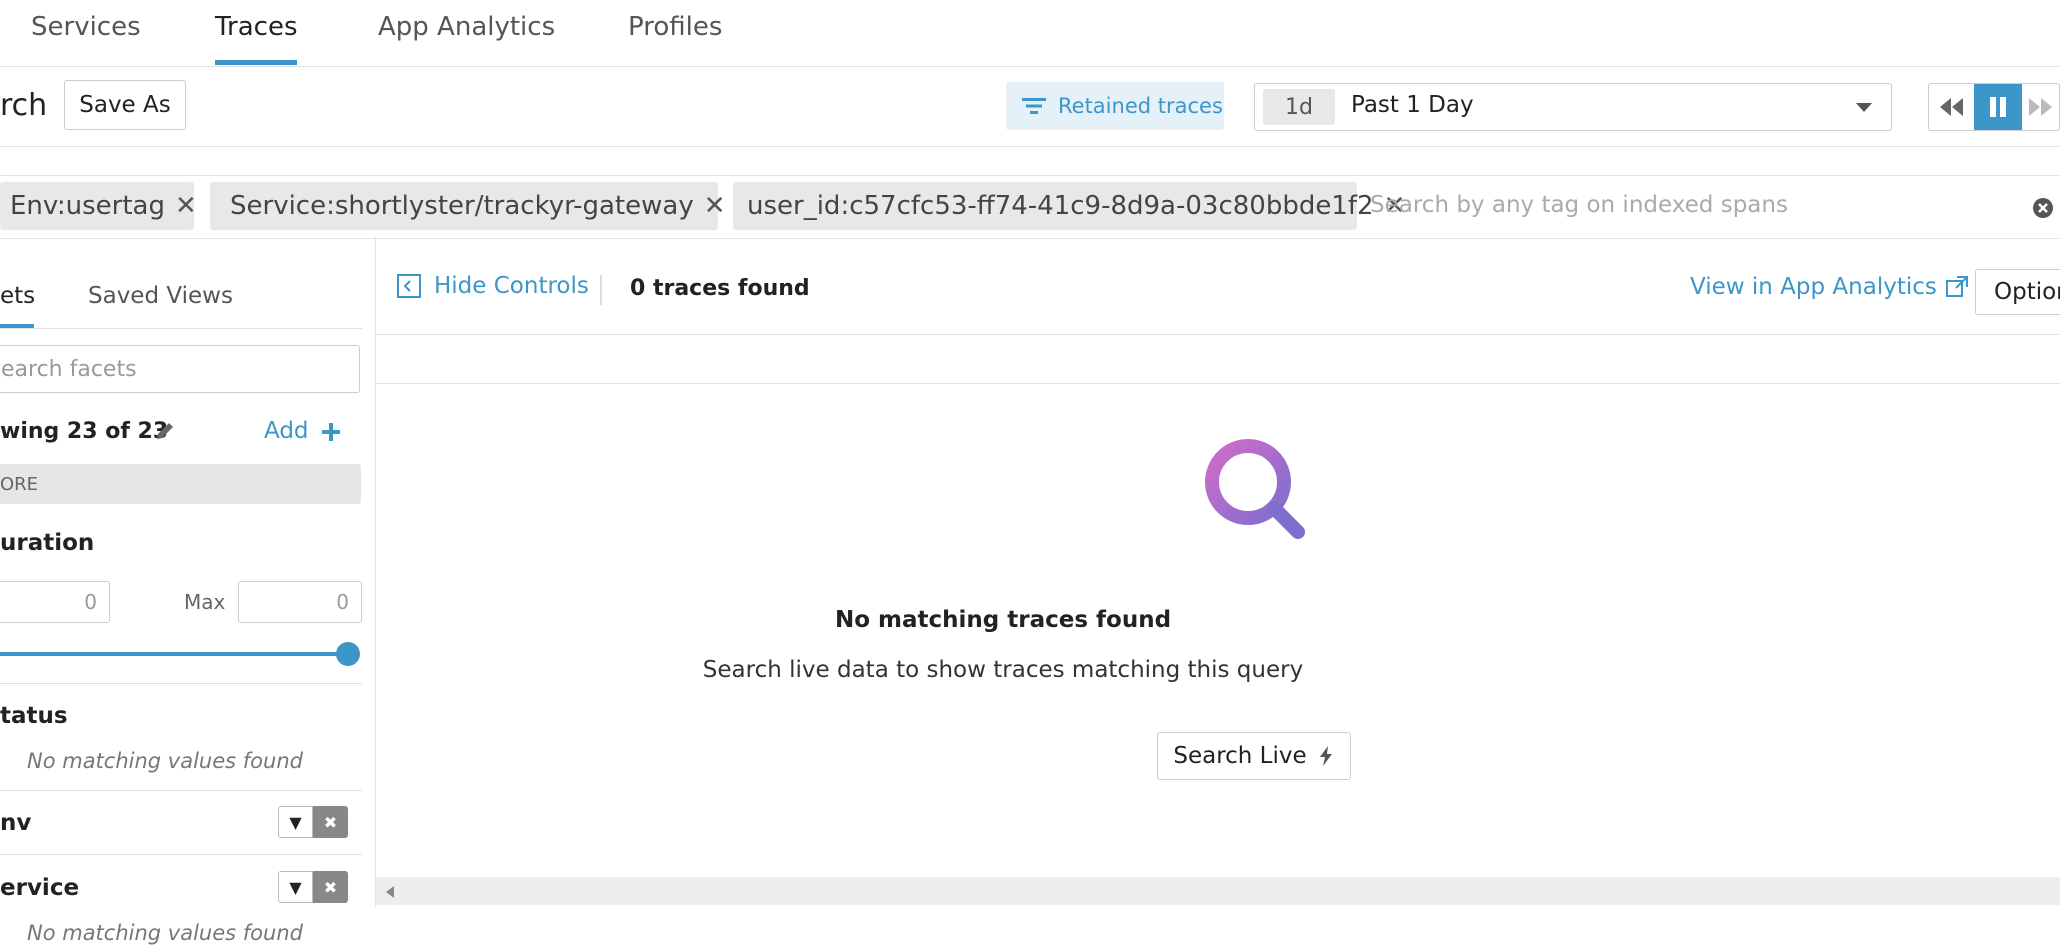 The image size is (2060, 945). What do you see at coordinates (1034, 106) in the screenshot?
I see `filter-lines-icon` at bounding box center [1034, 106].